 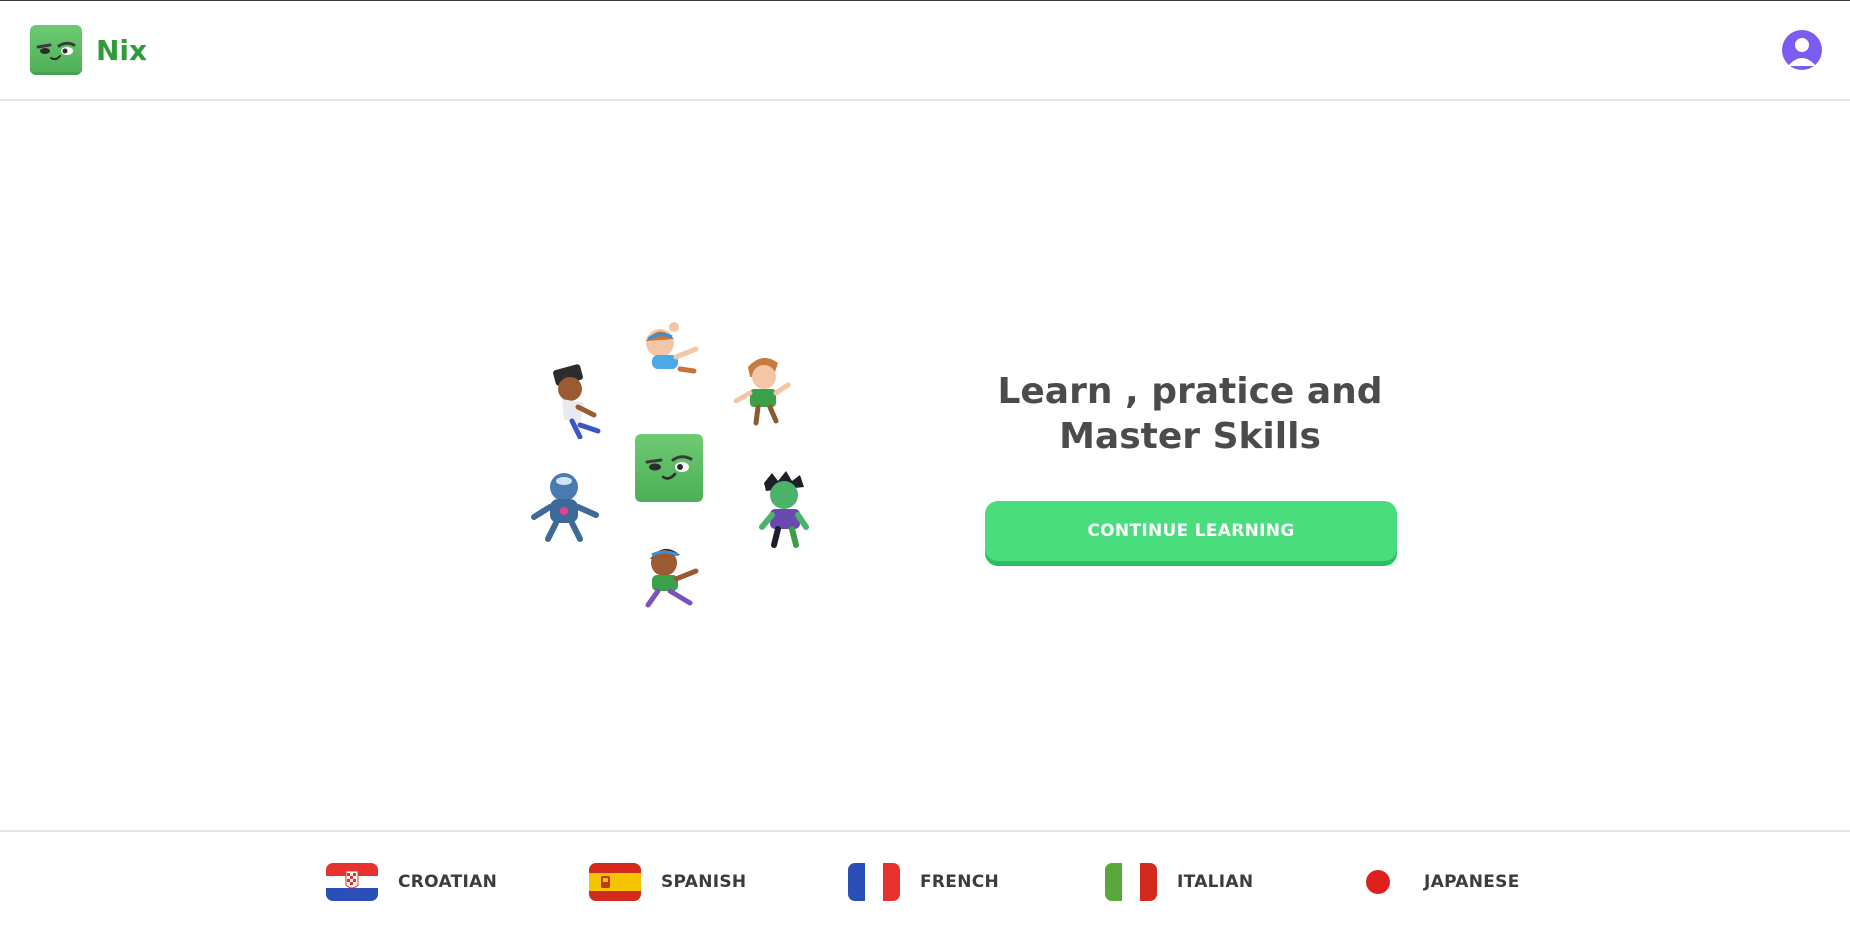 I want to click on hero-text: Learn , pratice and Master Skills, so click(x=1190, y=414).